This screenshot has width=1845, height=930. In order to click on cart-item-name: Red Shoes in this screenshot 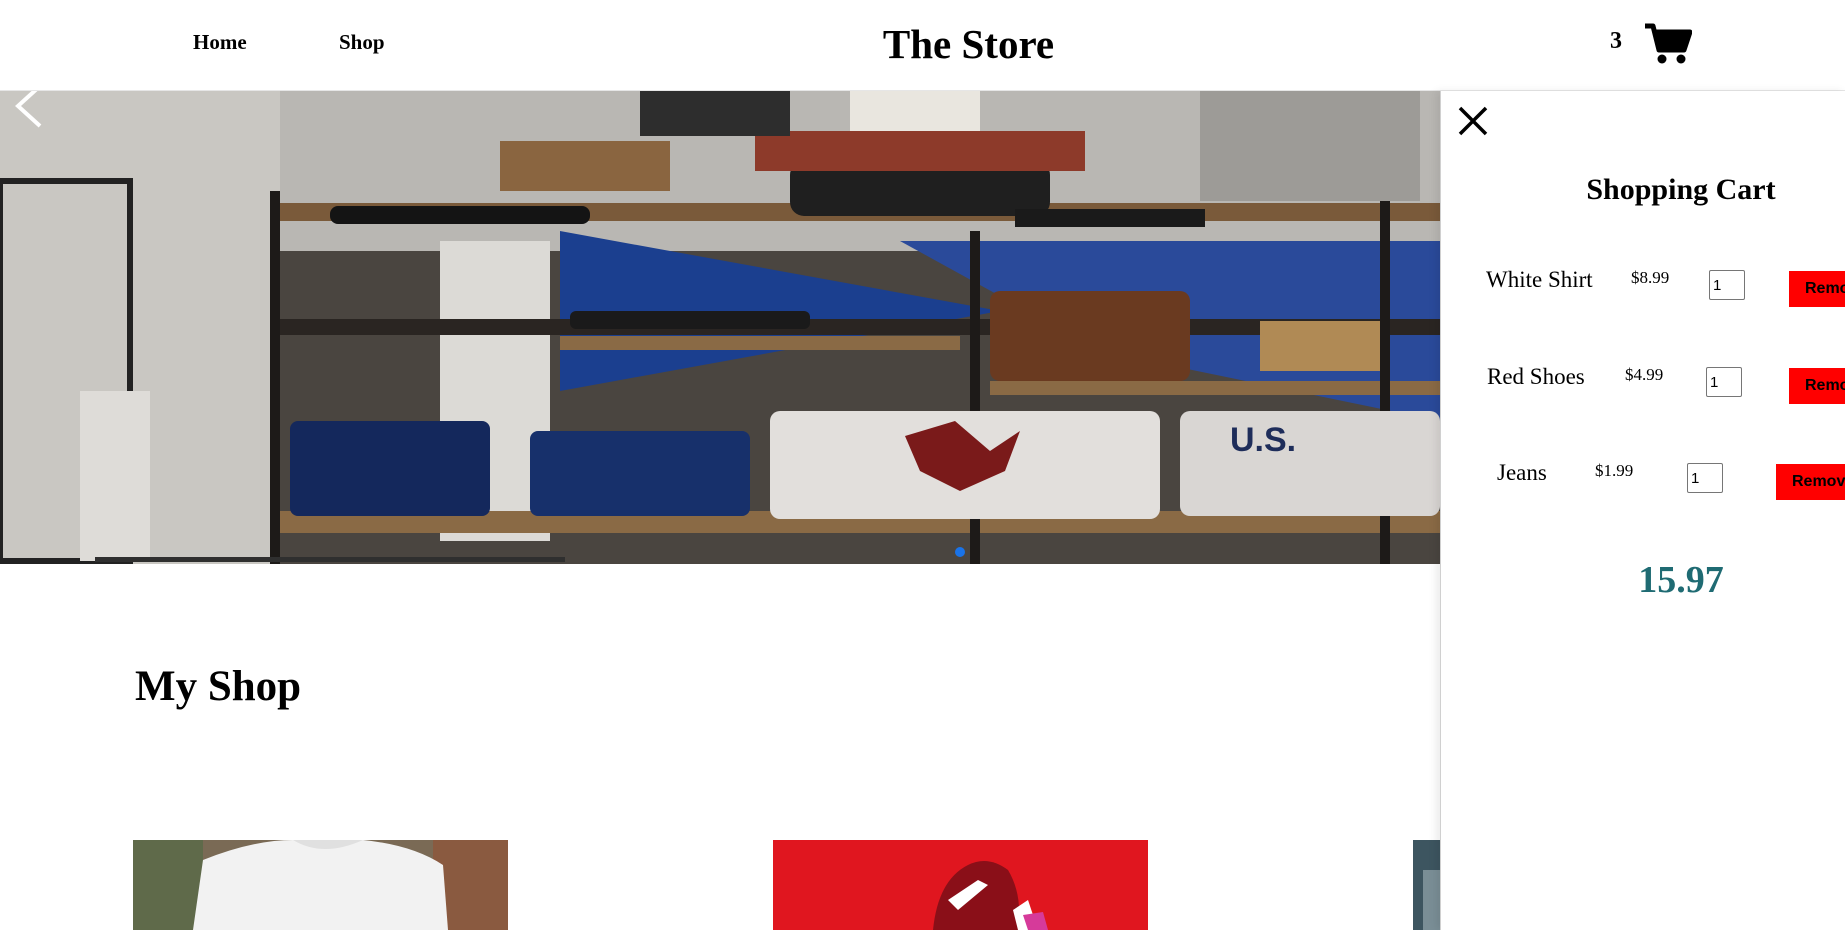, I will do `click(1536, 376)`.